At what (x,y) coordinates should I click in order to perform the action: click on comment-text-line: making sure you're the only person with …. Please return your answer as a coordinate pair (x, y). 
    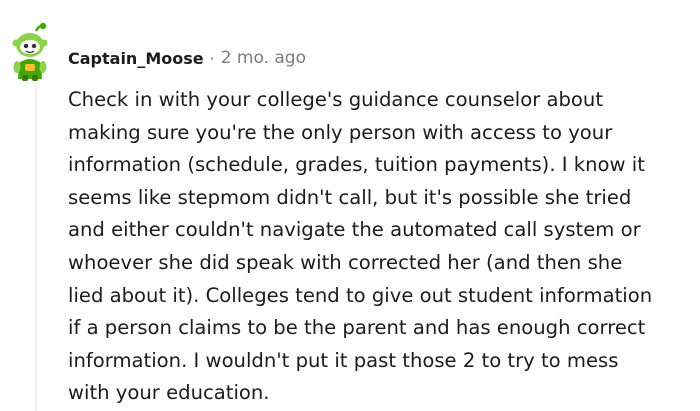
    Looking at the image, I should click on (340, 132).